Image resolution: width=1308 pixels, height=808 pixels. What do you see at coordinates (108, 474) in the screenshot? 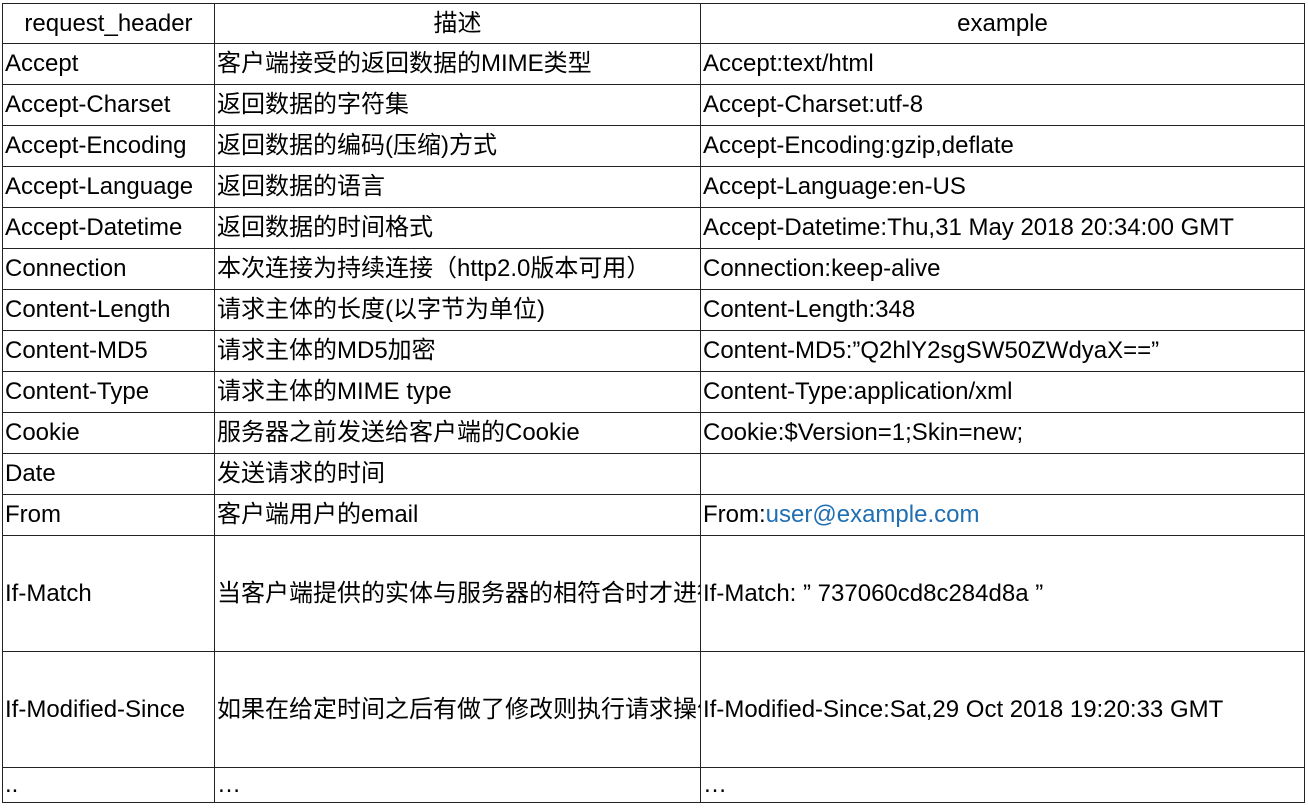
I see `cell-header-name: Date` at bounding box center [108, 474].